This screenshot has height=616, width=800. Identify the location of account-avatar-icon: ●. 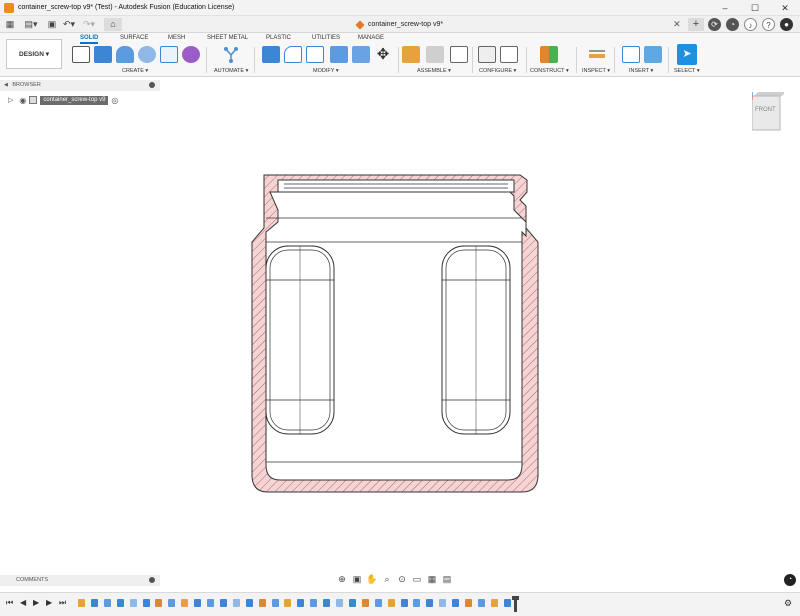
(786, 24).